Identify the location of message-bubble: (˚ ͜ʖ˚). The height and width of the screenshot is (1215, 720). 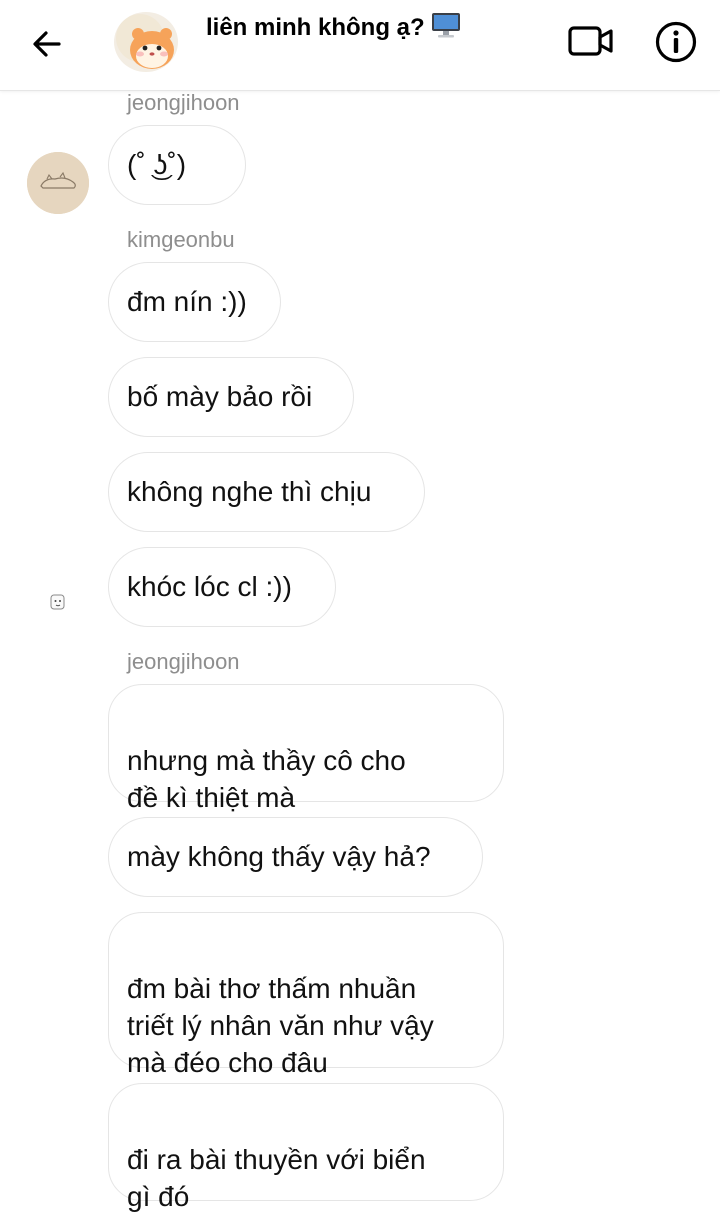
(177, 165).